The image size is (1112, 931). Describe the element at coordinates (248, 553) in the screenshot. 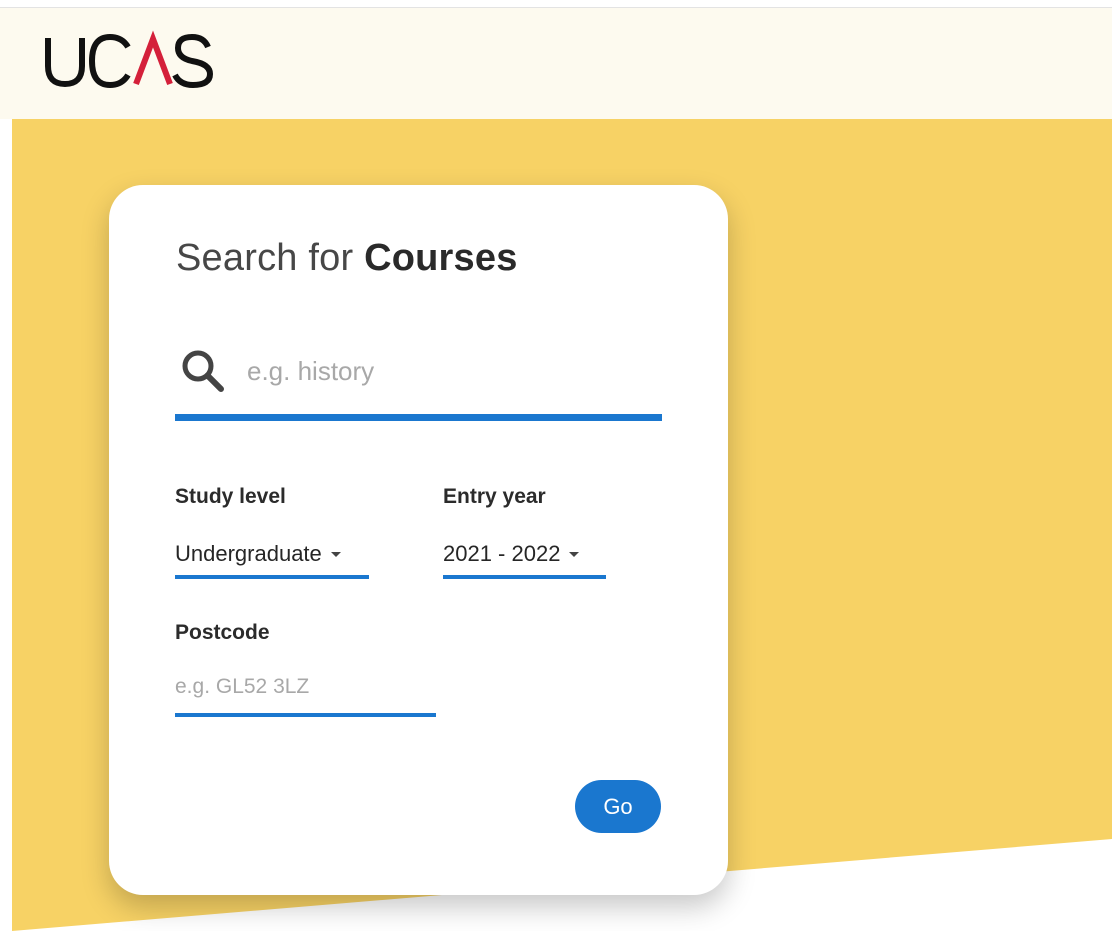

I see `study-level-value: Undergraduate` at that location.